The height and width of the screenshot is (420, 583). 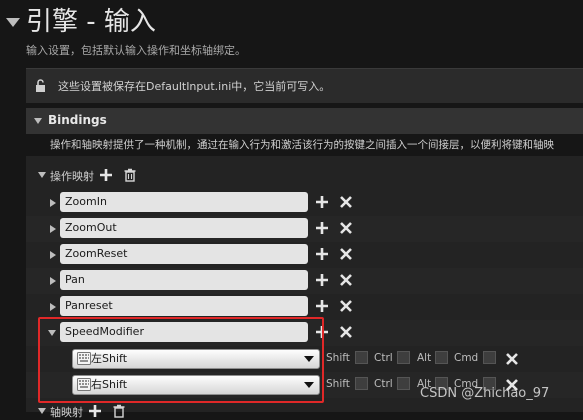 I want to click on add-axis-mapping-icon, so click(x=95, y=411).